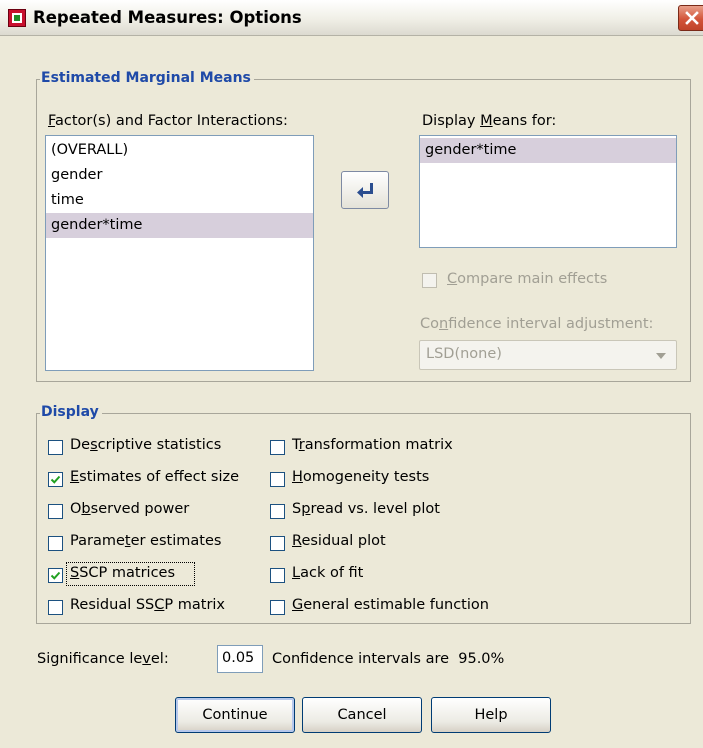 The height and width of the screenshot is (748, 703). I want to click on effect-size-checkbox, so click(55, 479).